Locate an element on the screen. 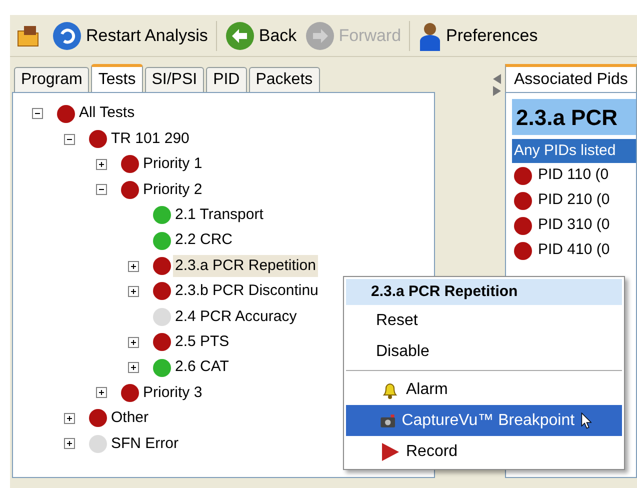 The width and height of the screenshot is (637, 488). tree-item: 2.3.b PCR Discontinu is located at coordinates (246, 291).